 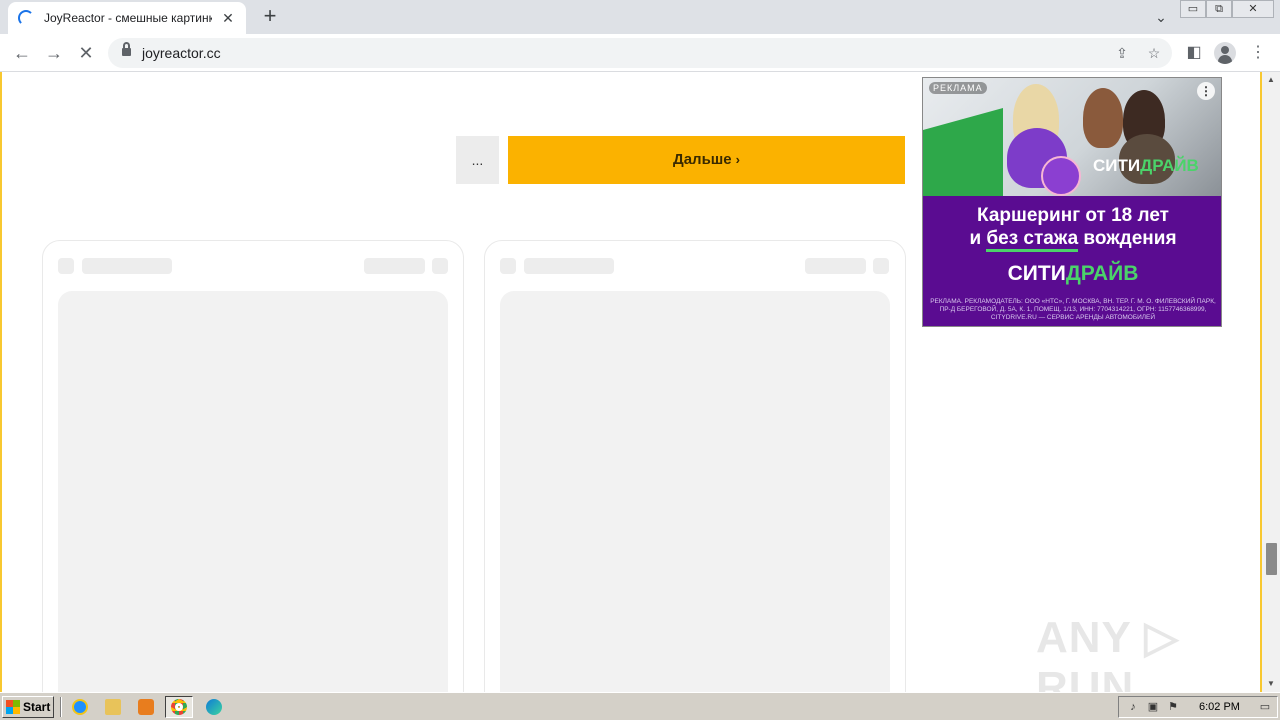 I want to click on share-icon: ⇪, so click(x=1122, y=53).